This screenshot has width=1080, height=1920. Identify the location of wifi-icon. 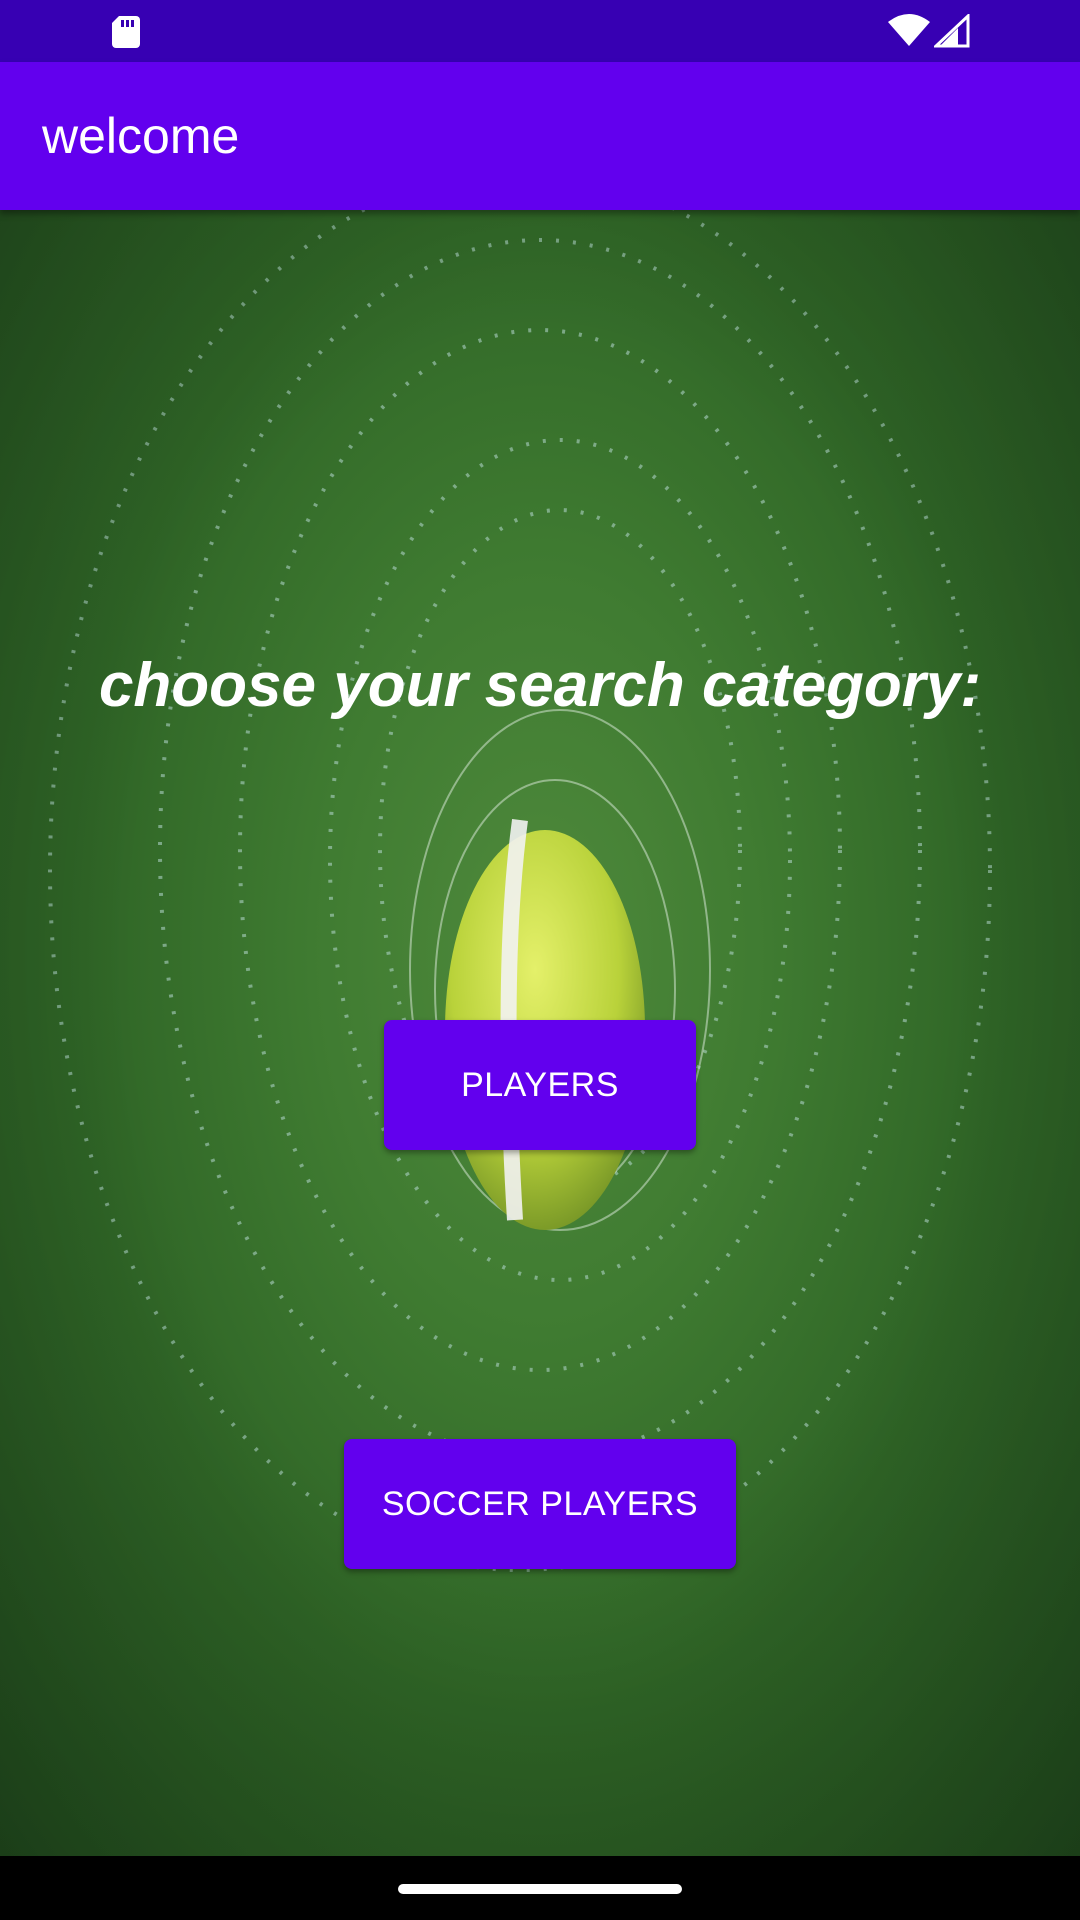
(909, 30).